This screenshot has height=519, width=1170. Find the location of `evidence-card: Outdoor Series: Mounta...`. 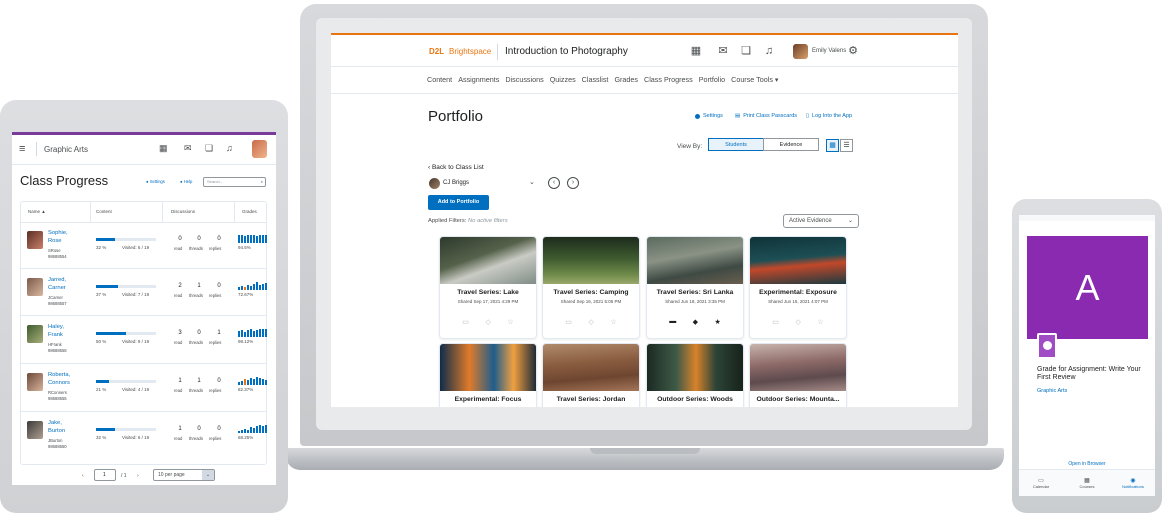

evidence-card: Outdoor Series: Mounta... is located at coordinates (798, 375).